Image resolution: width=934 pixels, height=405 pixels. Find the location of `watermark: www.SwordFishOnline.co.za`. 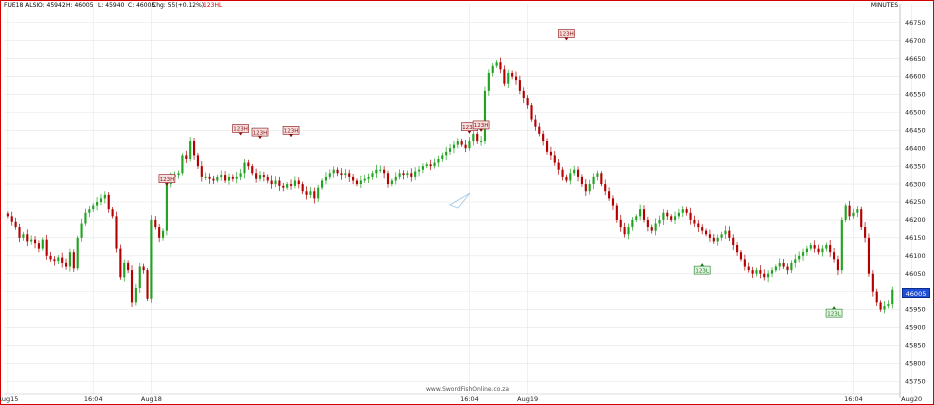

watermark: www.SwordFishOnline.co.za is located at coordinates (468, 389).